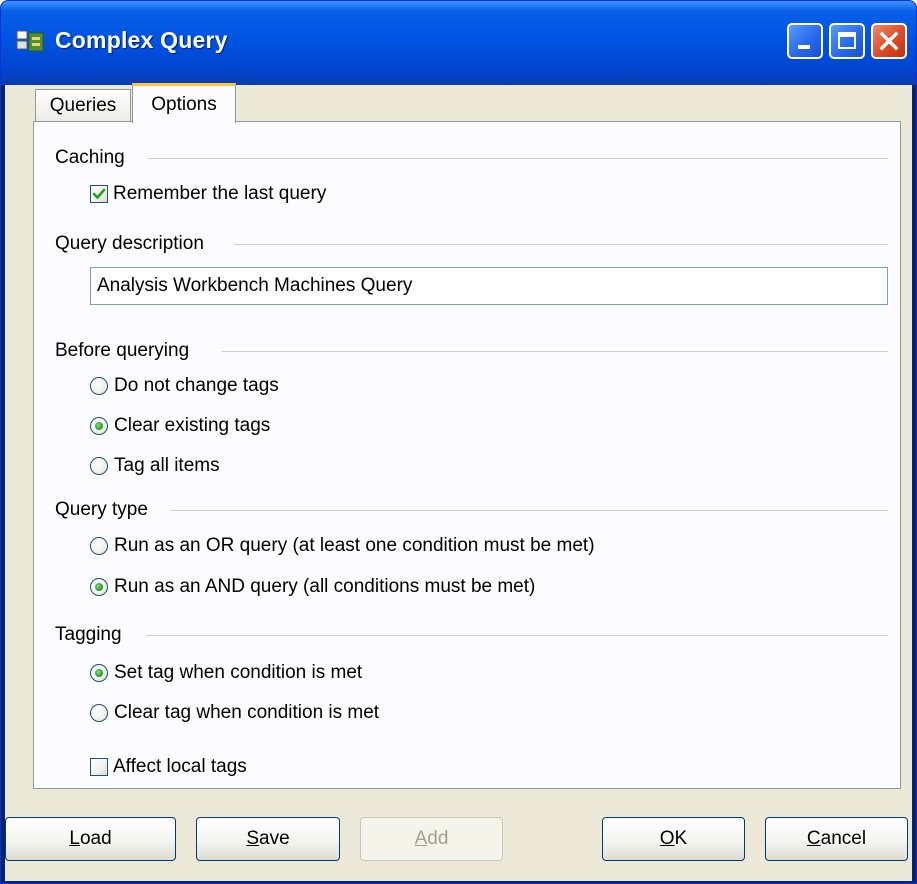 This screenshot has width=917, height=884. What do you see at coordinates (220, 193) in the screenshot?
I see `remember-last-query-label: Remember the last query` at bounding box center [220, 193].